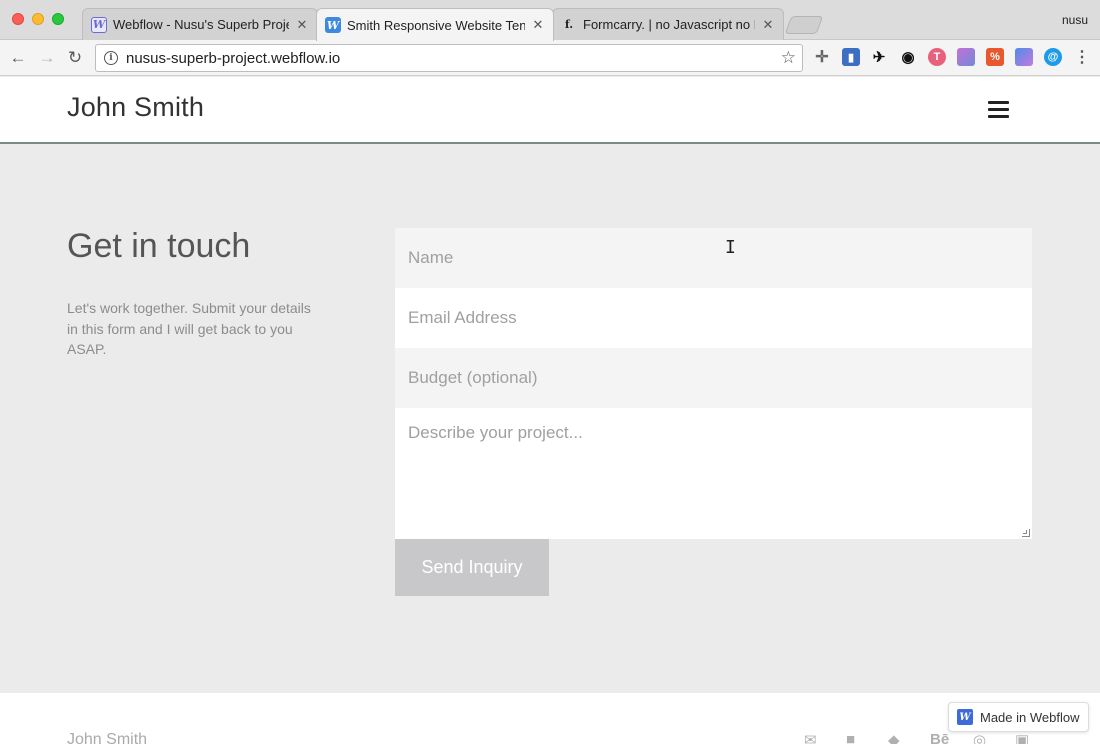 Image resolution: width=1100 pixels, height=744 pixels. Describe the element at coordinates (879, 57) in the screenshot. I see `bird-extension-icon: ✈` at that location.